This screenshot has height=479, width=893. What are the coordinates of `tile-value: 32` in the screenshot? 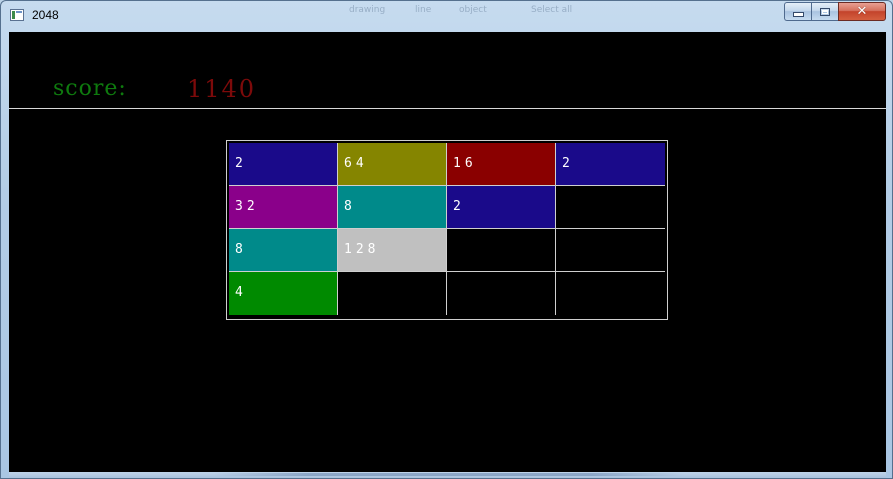 It's located at (247, 206).